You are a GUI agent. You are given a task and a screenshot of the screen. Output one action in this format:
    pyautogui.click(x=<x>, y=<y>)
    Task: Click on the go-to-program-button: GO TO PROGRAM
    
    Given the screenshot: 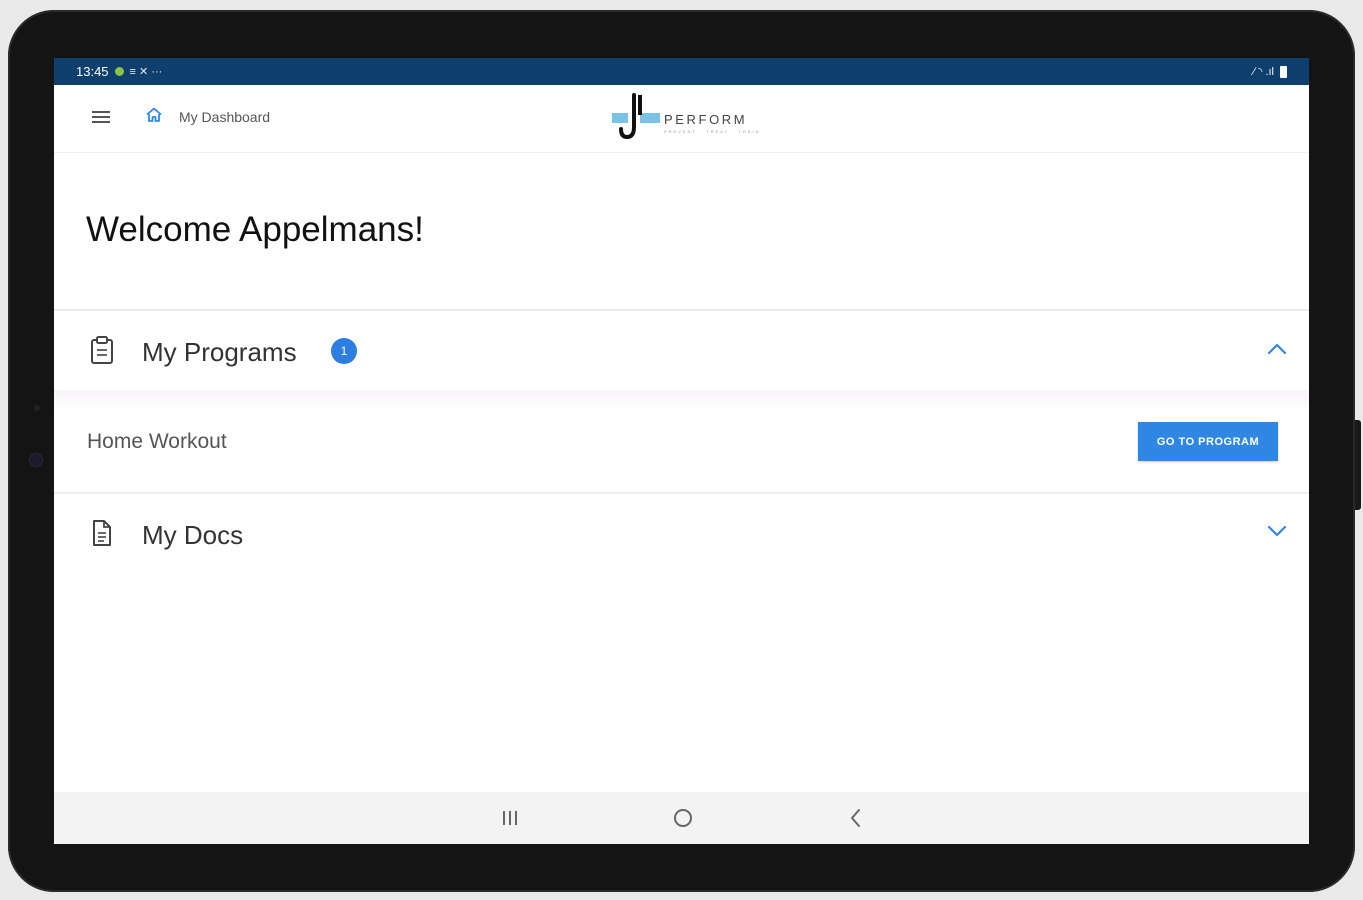 What is the action you would take?
    pyautogui.click(x=1208, y=441)
    